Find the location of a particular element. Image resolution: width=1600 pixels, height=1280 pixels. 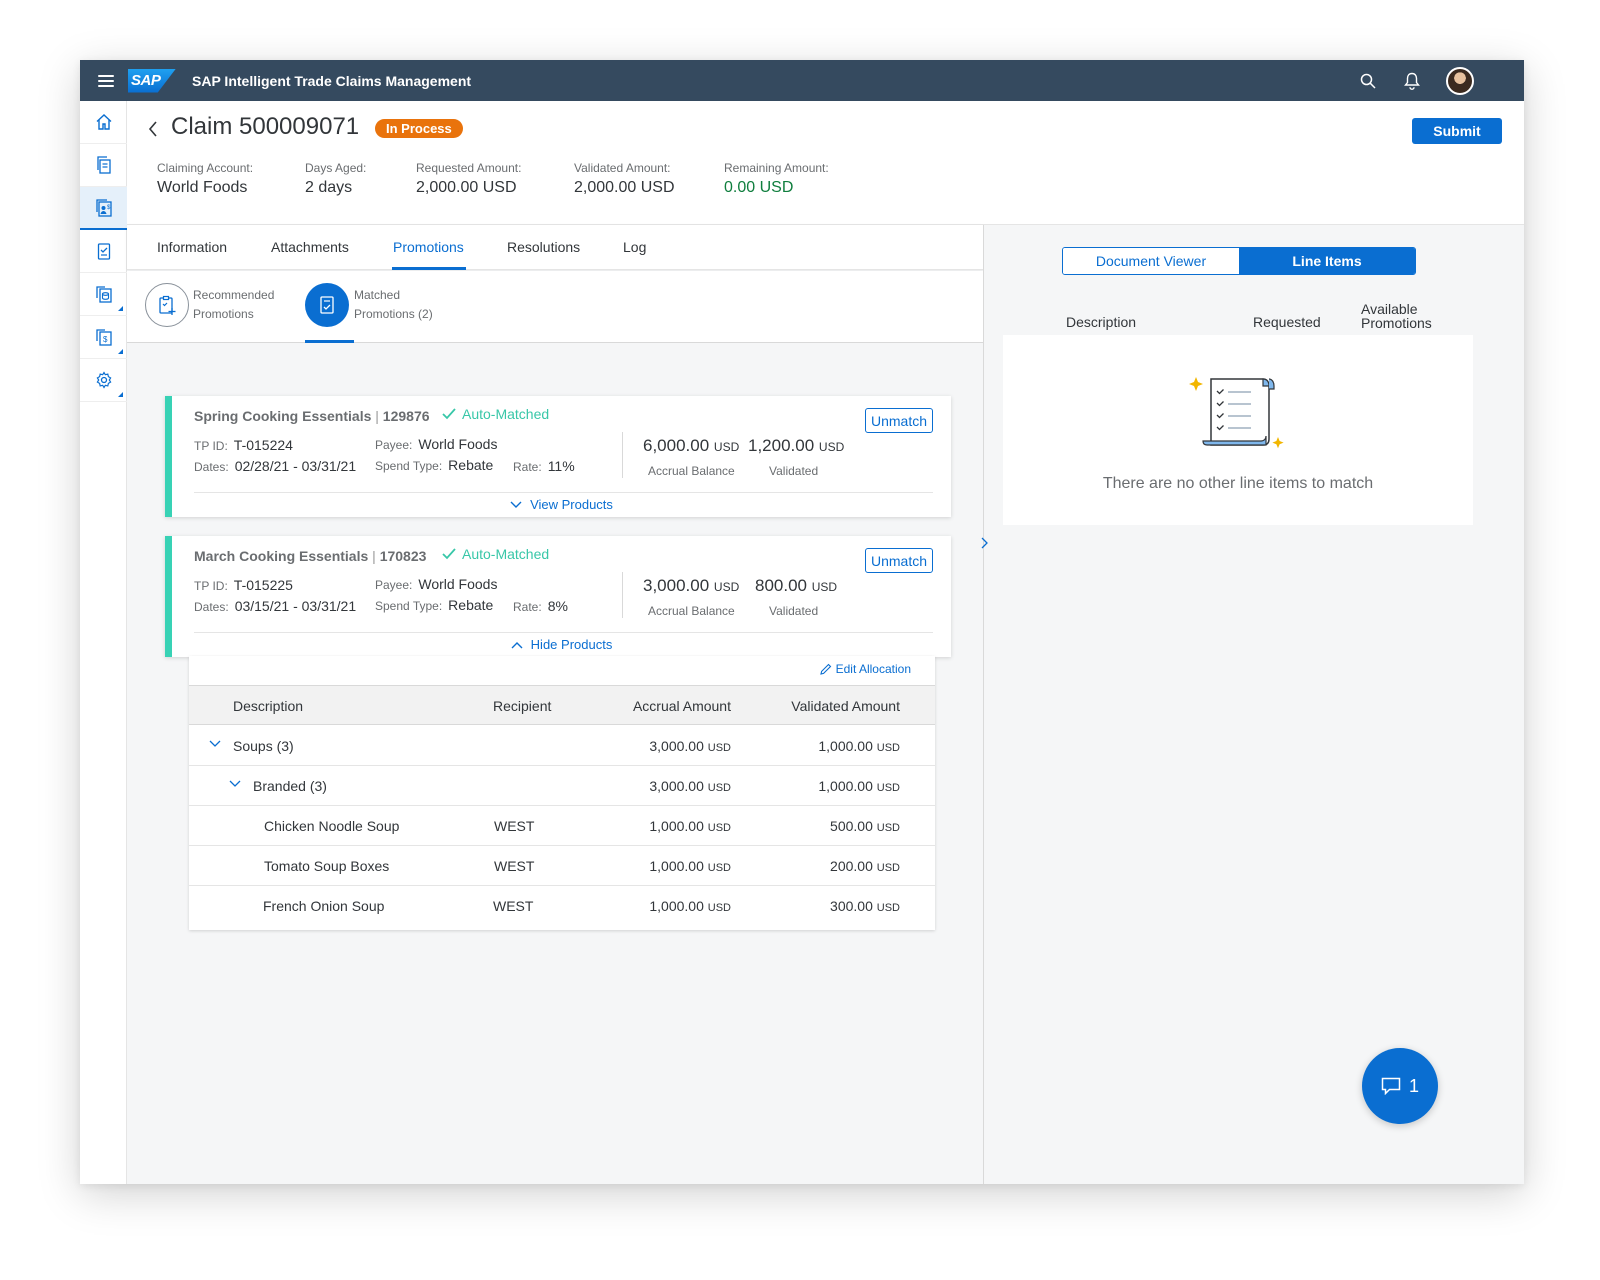

header-line: Available is located at coordinates (1389, 309).